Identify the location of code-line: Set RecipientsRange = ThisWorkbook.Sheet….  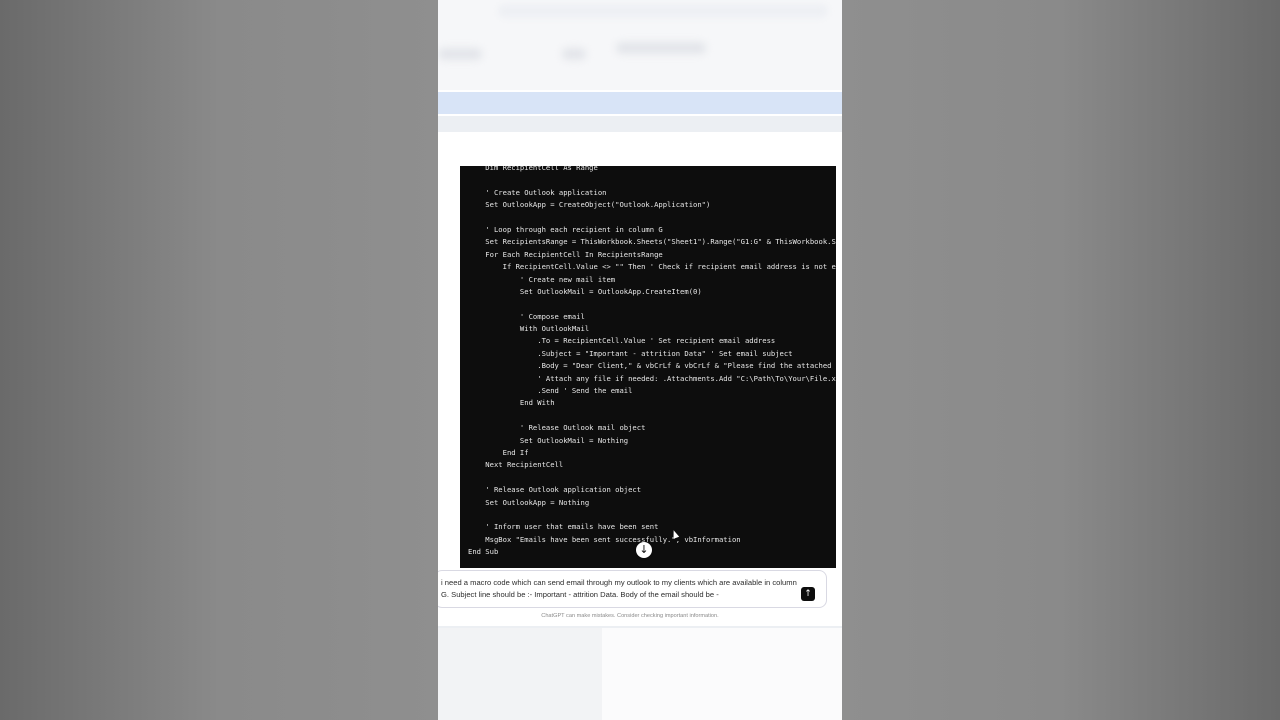
(652, 242).